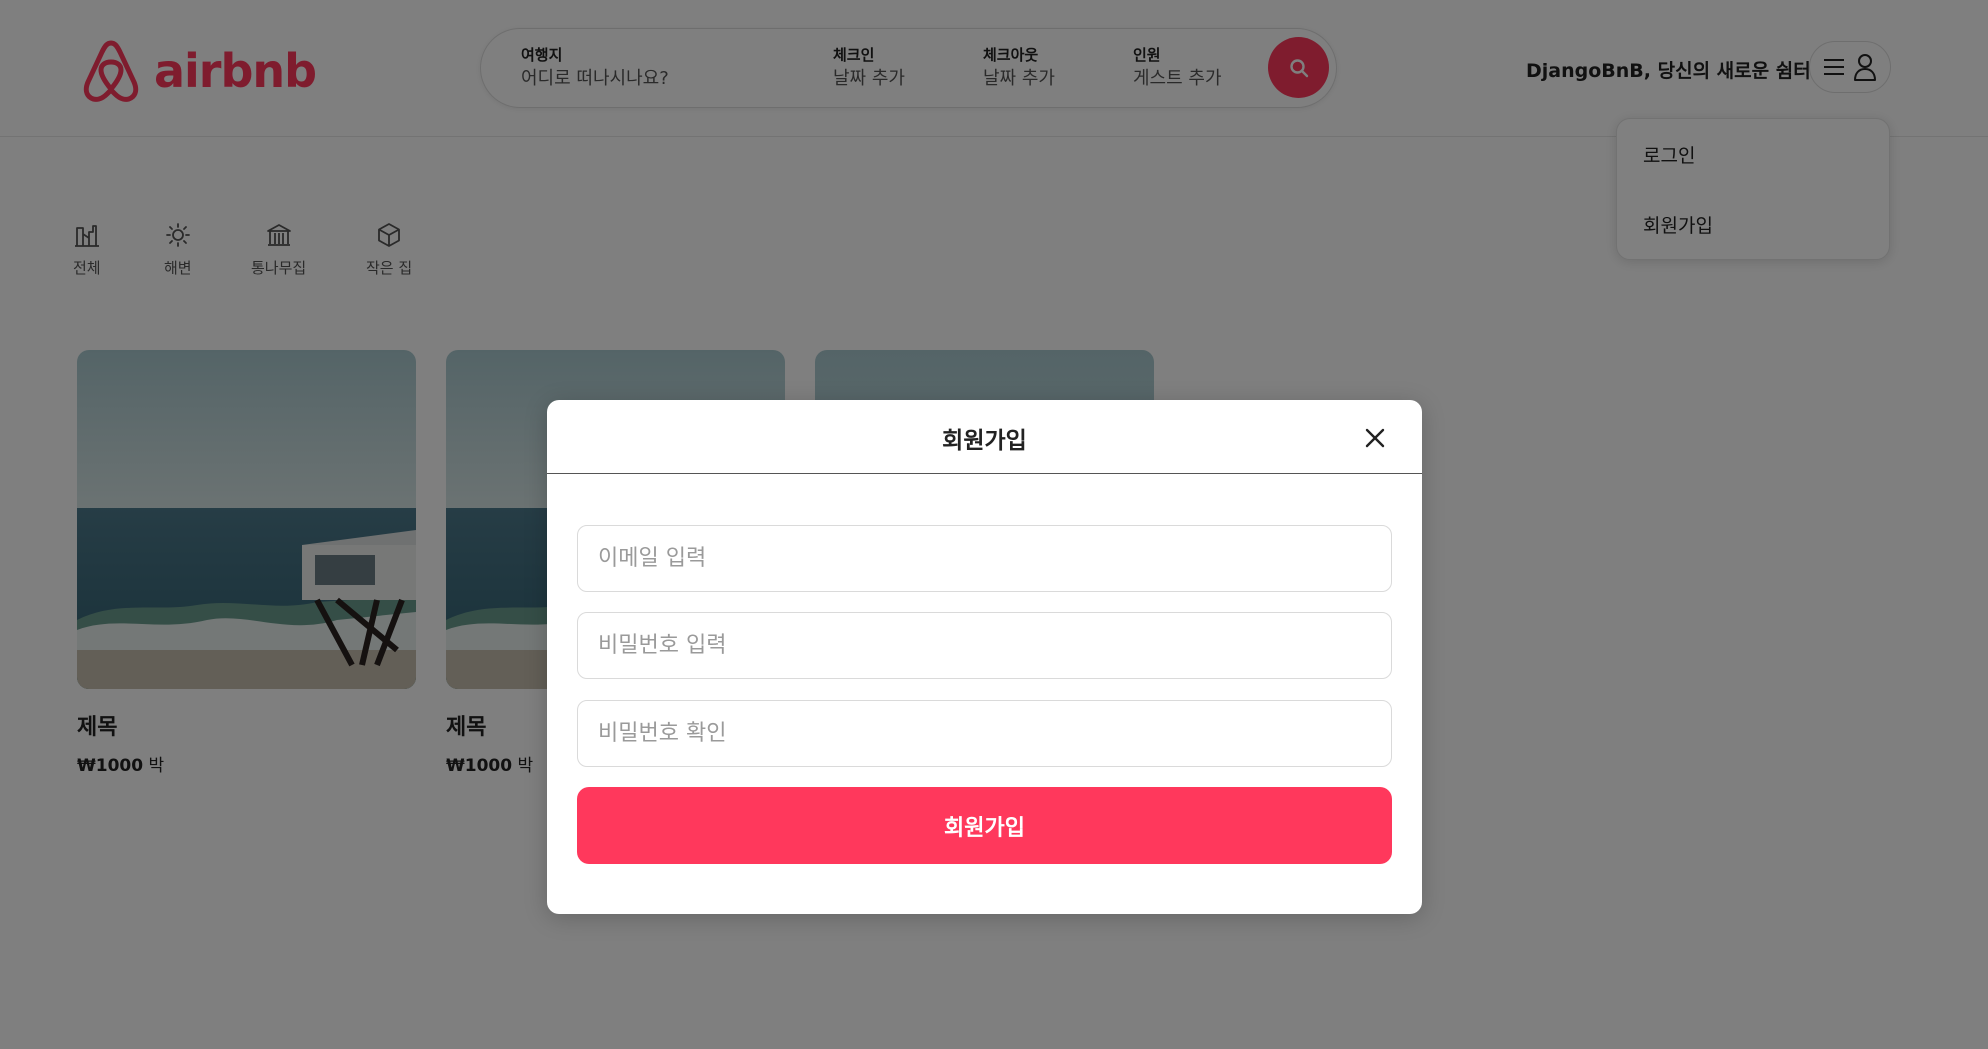 The width and height of the screenshot is (1988, 1049). What do you see at coordinates (984, 825) in the screenshot?
I see `signup-submit-button: 회원가입` at bounding box center [984, 825].